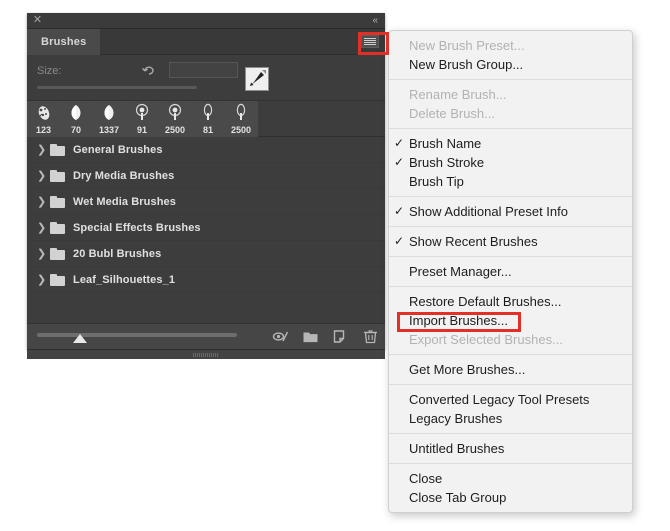  I want to click on size-slider, so click(117, 87).